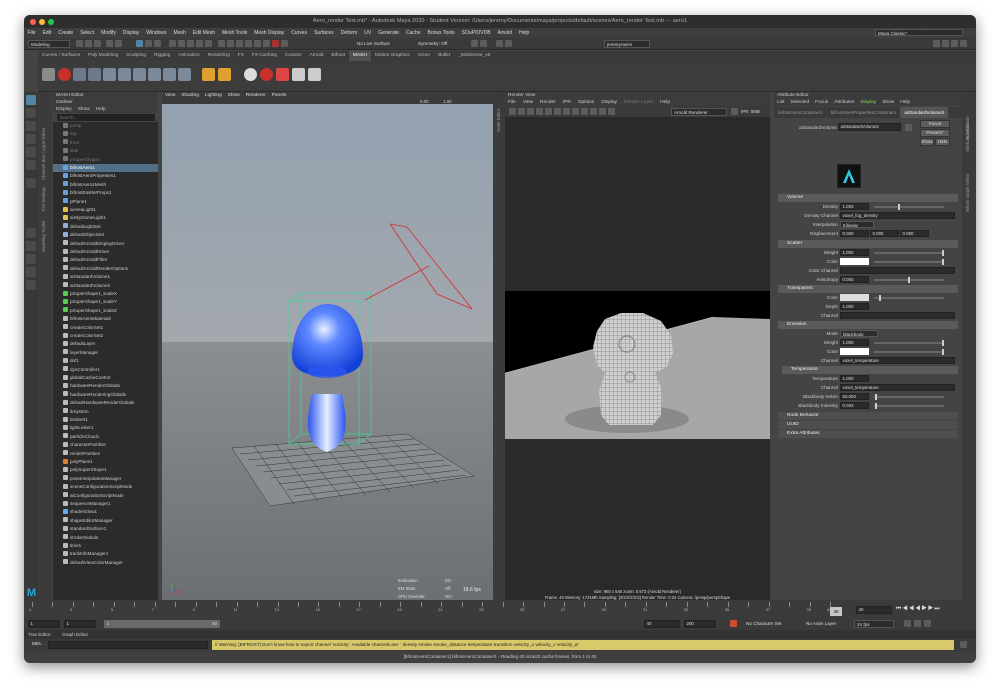 This screenshot has height=693, width=999. I want to click on scatter-weight-slider, so click(909, 253).